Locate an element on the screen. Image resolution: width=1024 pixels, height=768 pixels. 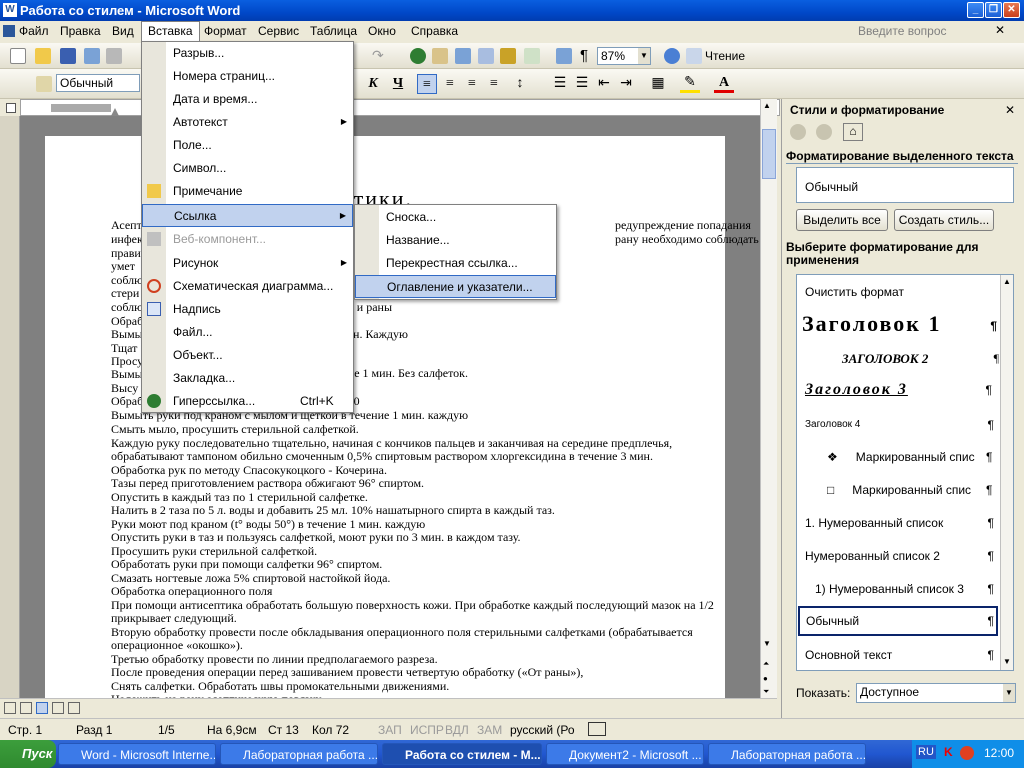
read-mode-icon is located at coordinates (694, 56).